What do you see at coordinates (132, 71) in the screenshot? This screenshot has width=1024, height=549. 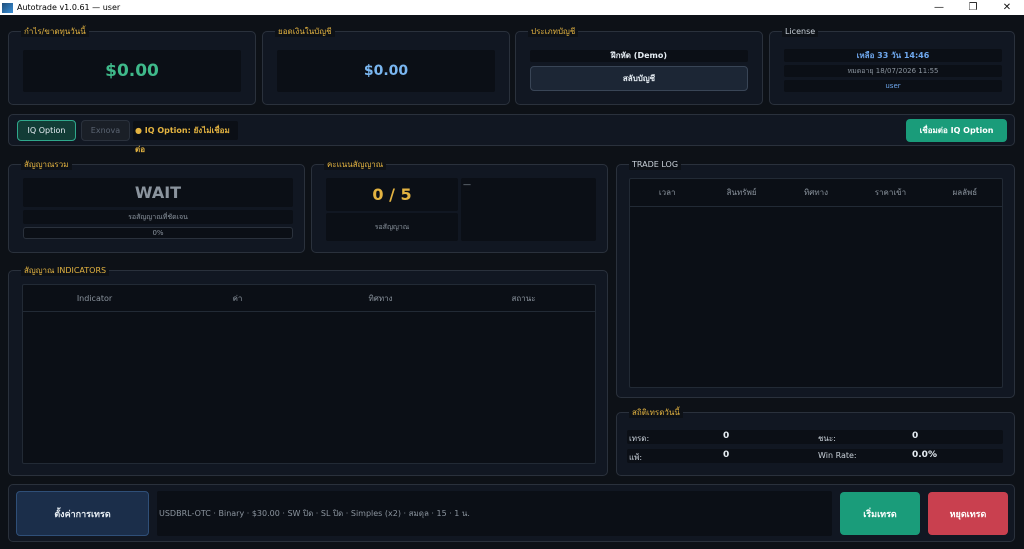 I see `profit-value: $0.00` at bounding box center [132, 71].